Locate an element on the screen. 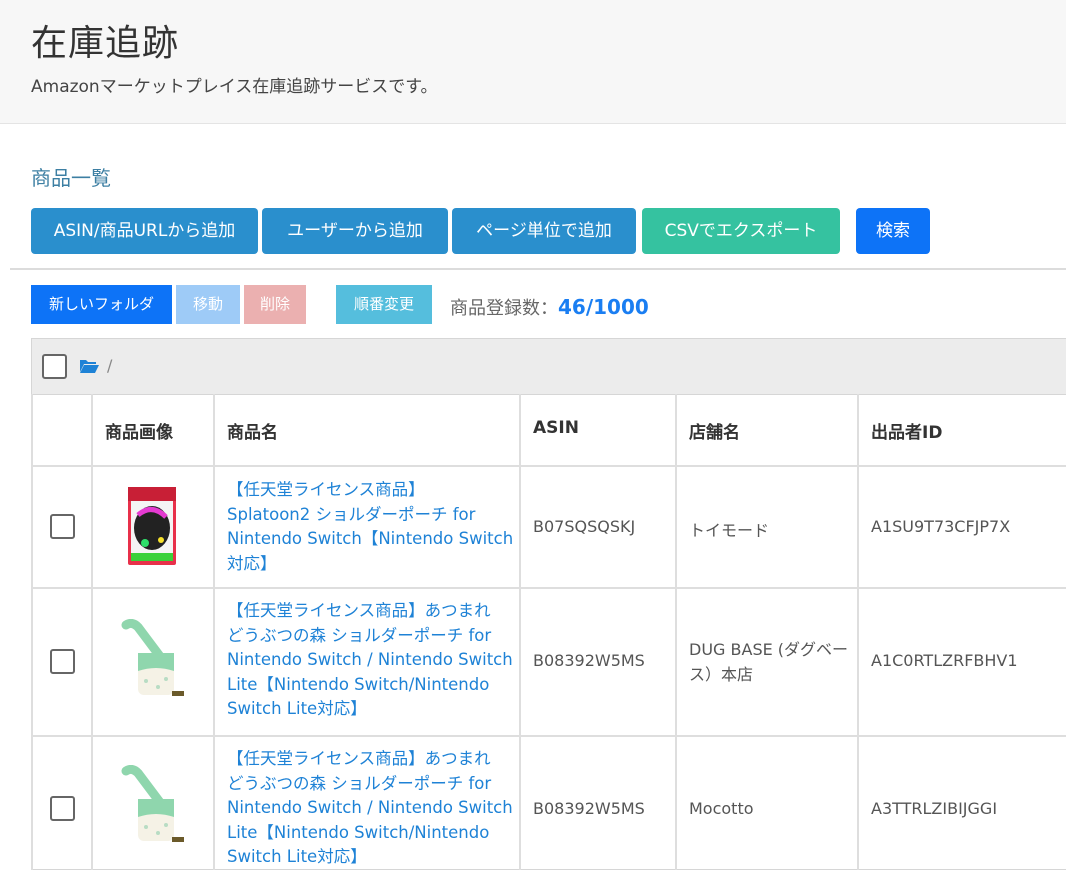 Image resolution: width=1066 pixels, height=870 pixels. breadcrumb: / is located at coordinates (110, 365).